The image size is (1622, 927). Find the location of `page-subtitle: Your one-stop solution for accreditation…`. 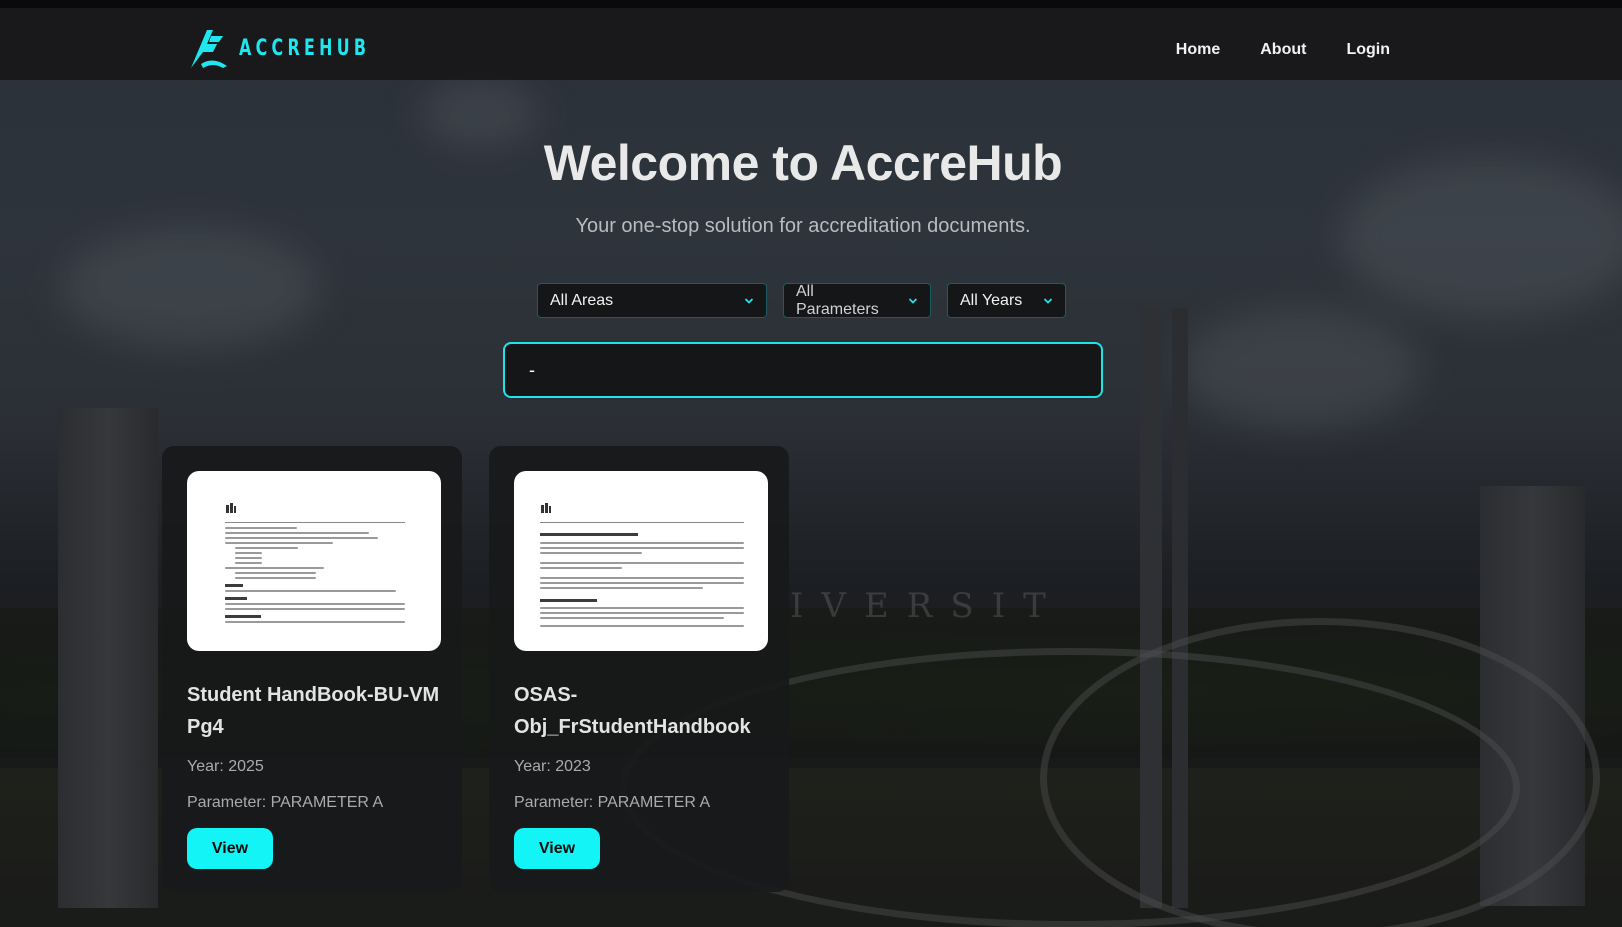

page-subtitle: Your one-stop solution for accreditation… is located at coordinates (803, 226).